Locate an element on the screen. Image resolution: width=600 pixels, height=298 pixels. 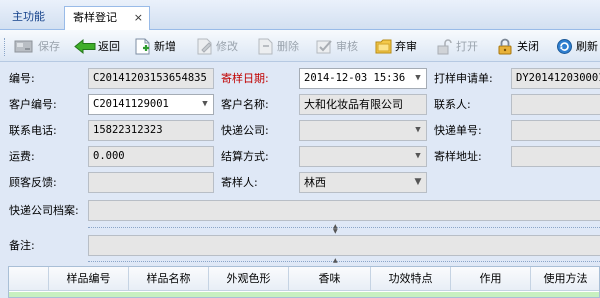
date-value: 2014-12-03 15:36 is located at coordinates (355, 78).